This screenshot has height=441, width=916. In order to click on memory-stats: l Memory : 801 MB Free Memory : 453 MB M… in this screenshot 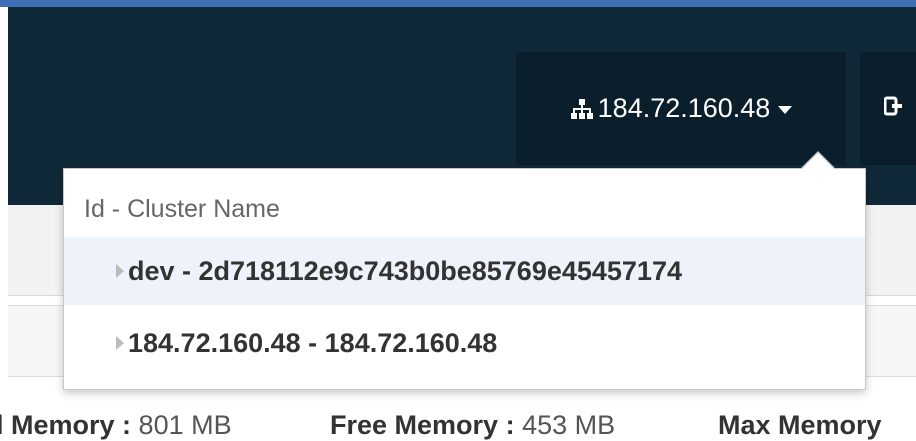, I will do `click(458, 423)`.